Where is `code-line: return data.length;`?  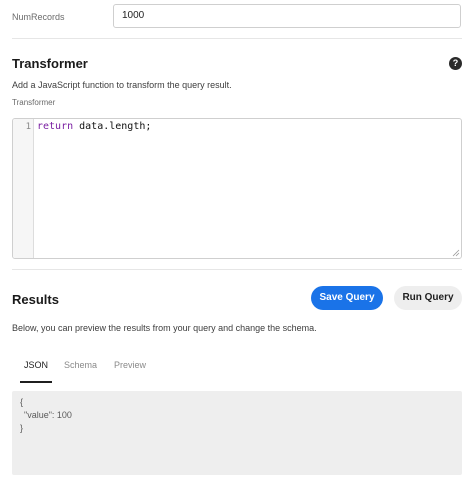
code-line: return data.length; is located at coordinates (94, 126).